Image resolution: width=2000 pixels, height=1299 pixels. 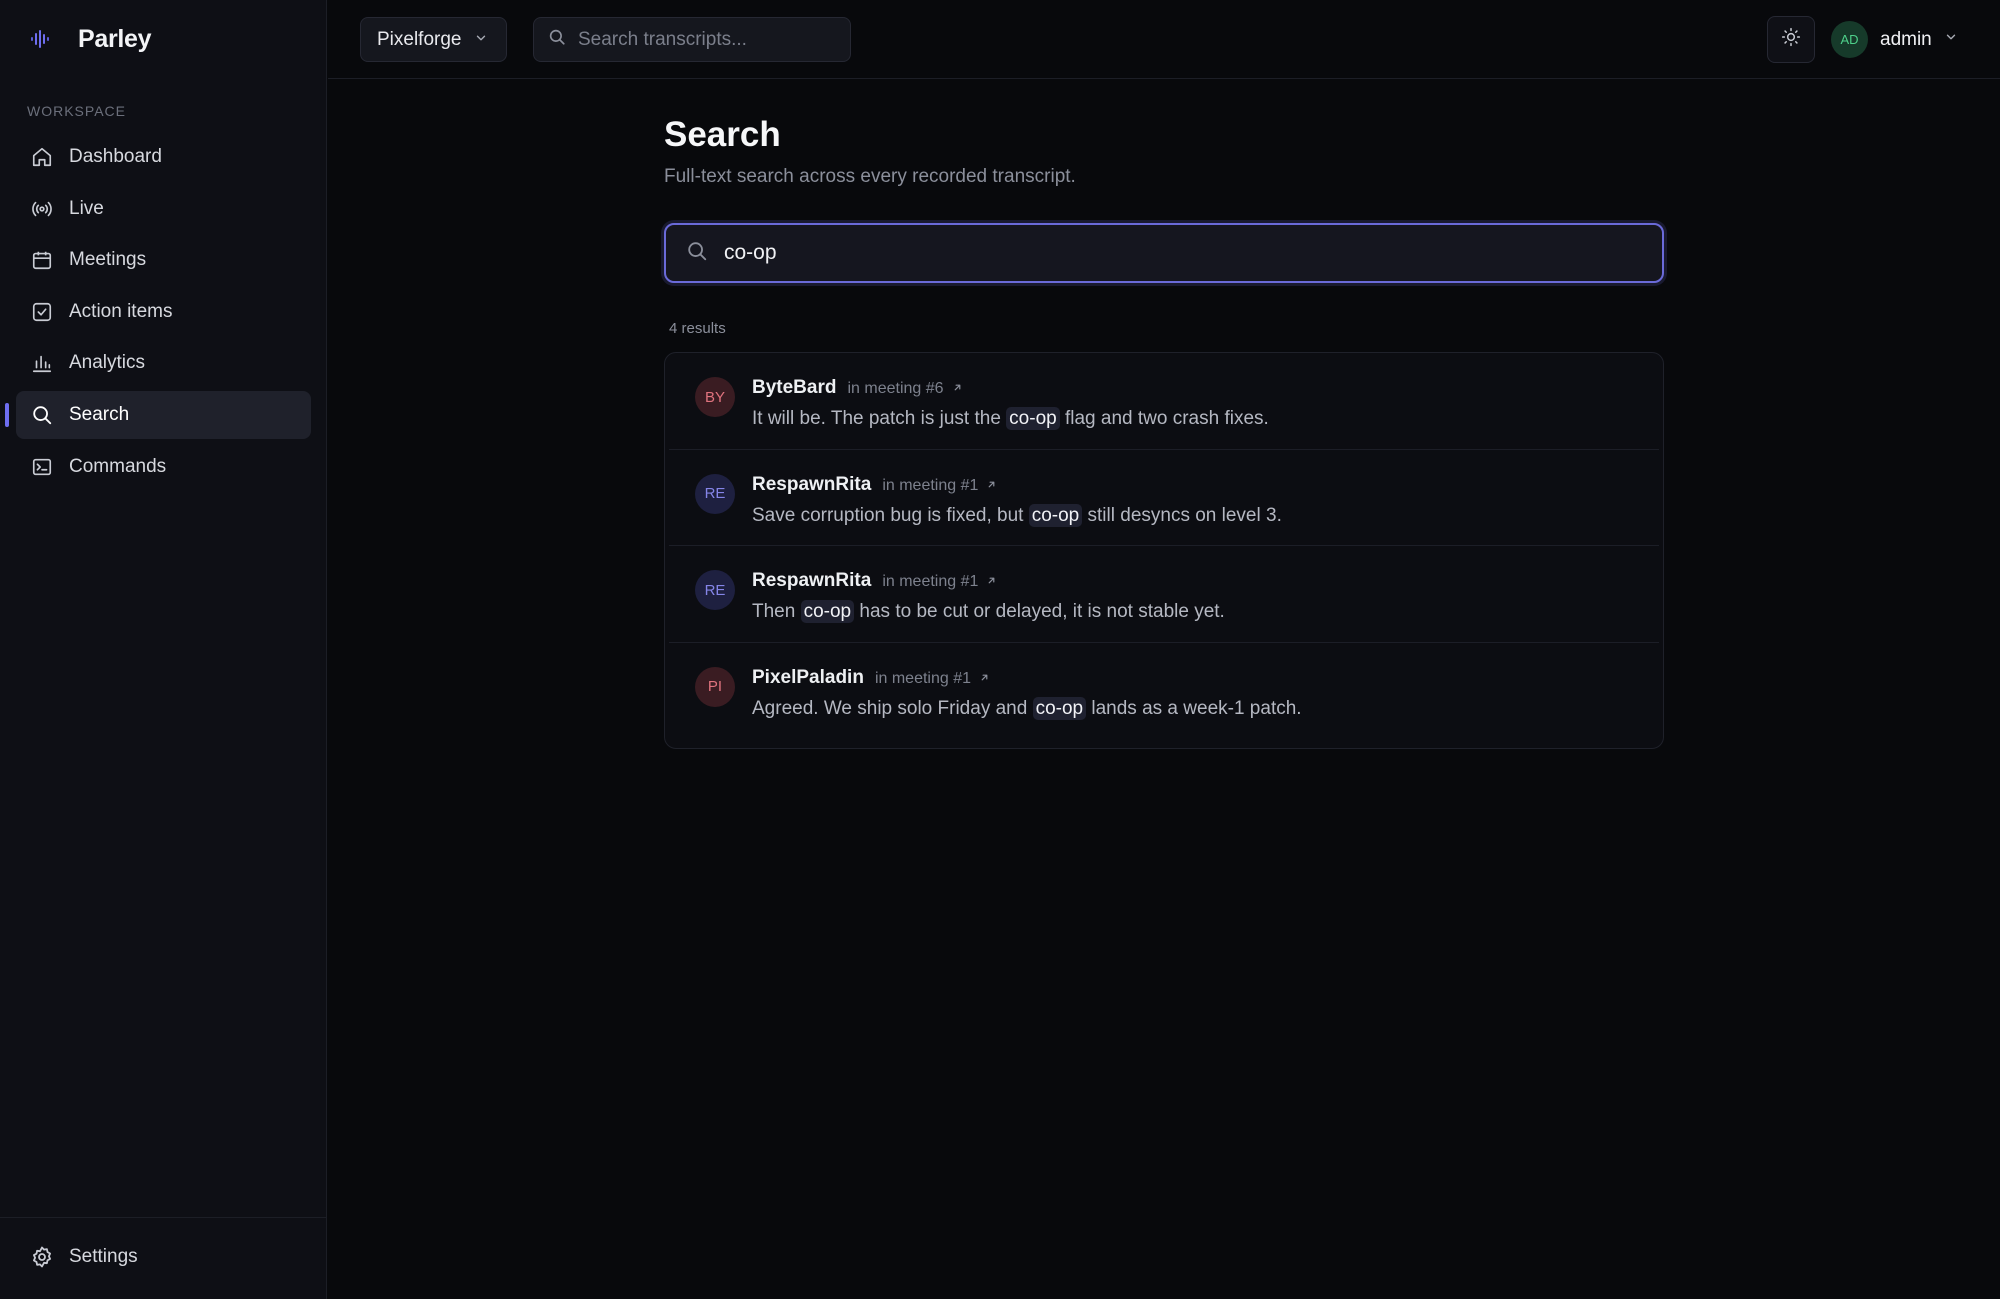 What do you see at coordinates (118, 466) in the screenshot?
I see `sidebar-item-label: Commands` at bounding box center [118, 466].